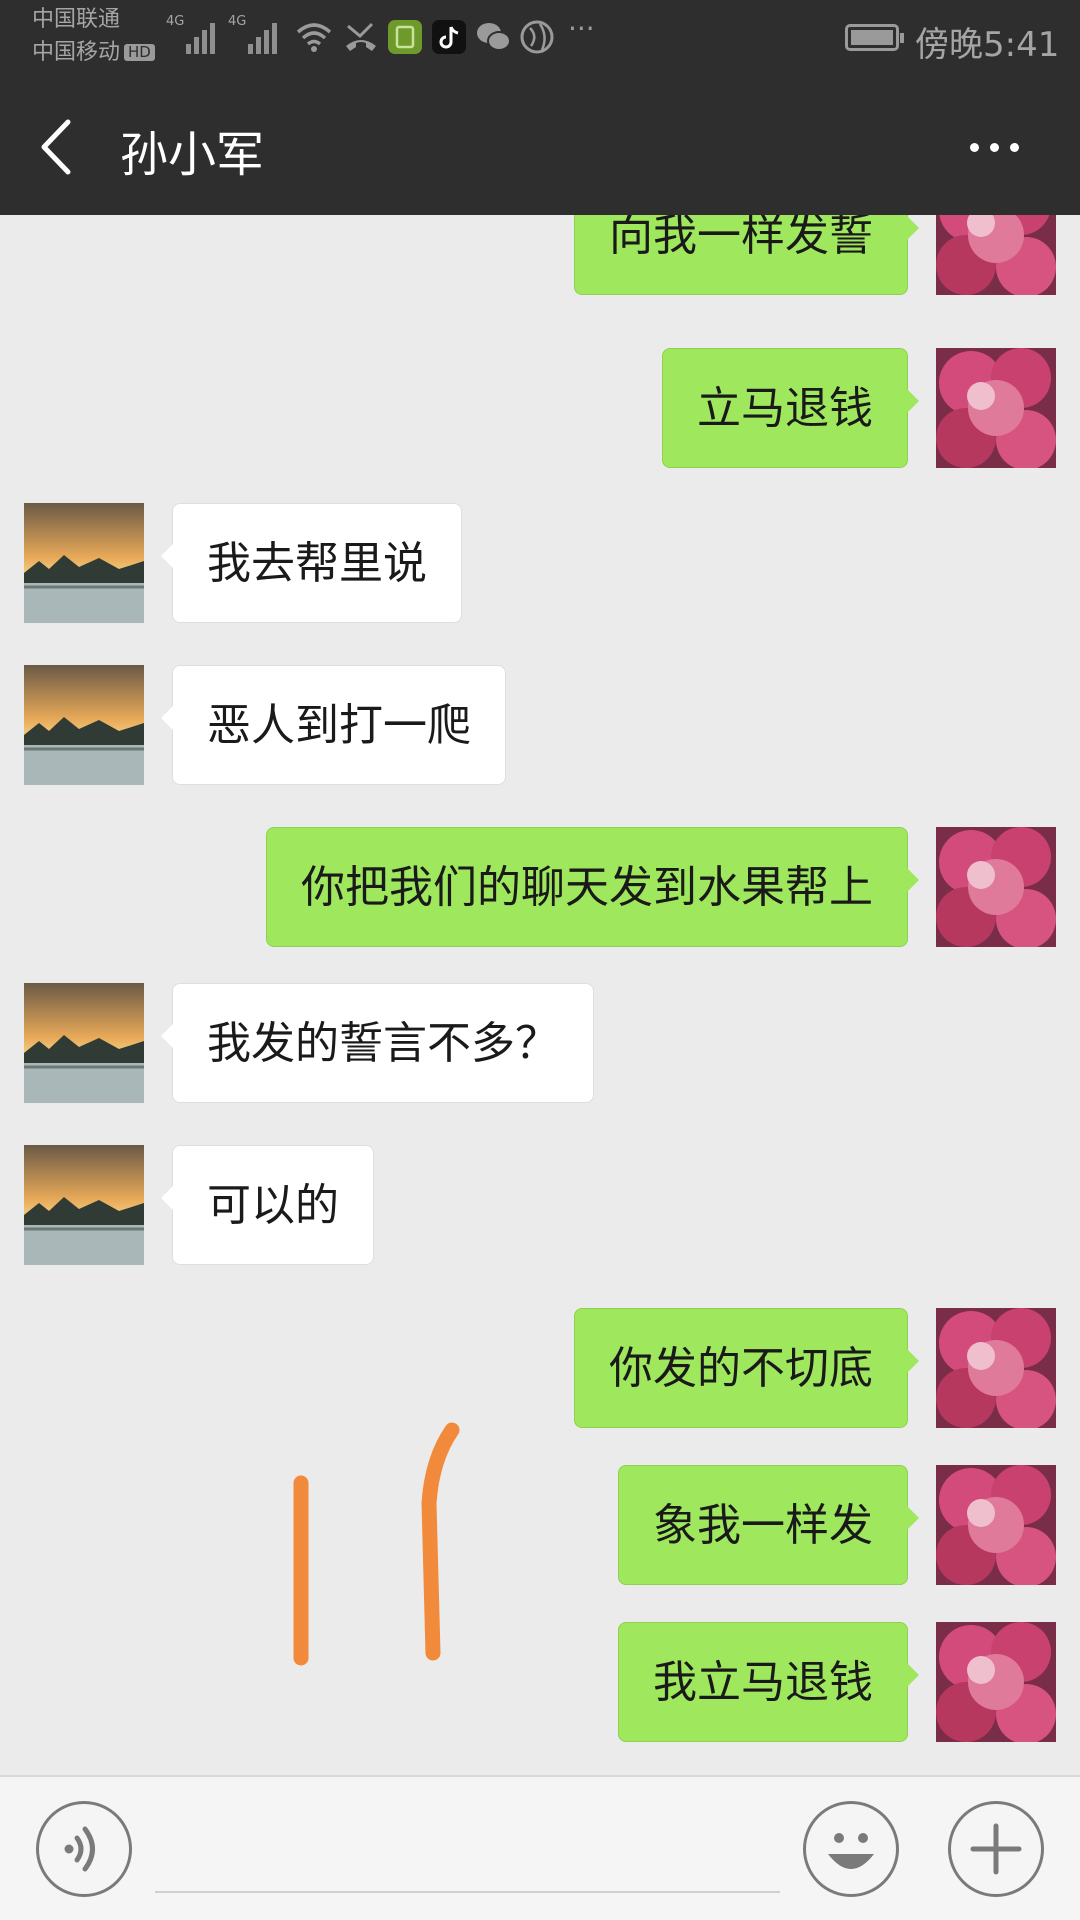  I want to click on back-arrow-icon, so click(57, 147).